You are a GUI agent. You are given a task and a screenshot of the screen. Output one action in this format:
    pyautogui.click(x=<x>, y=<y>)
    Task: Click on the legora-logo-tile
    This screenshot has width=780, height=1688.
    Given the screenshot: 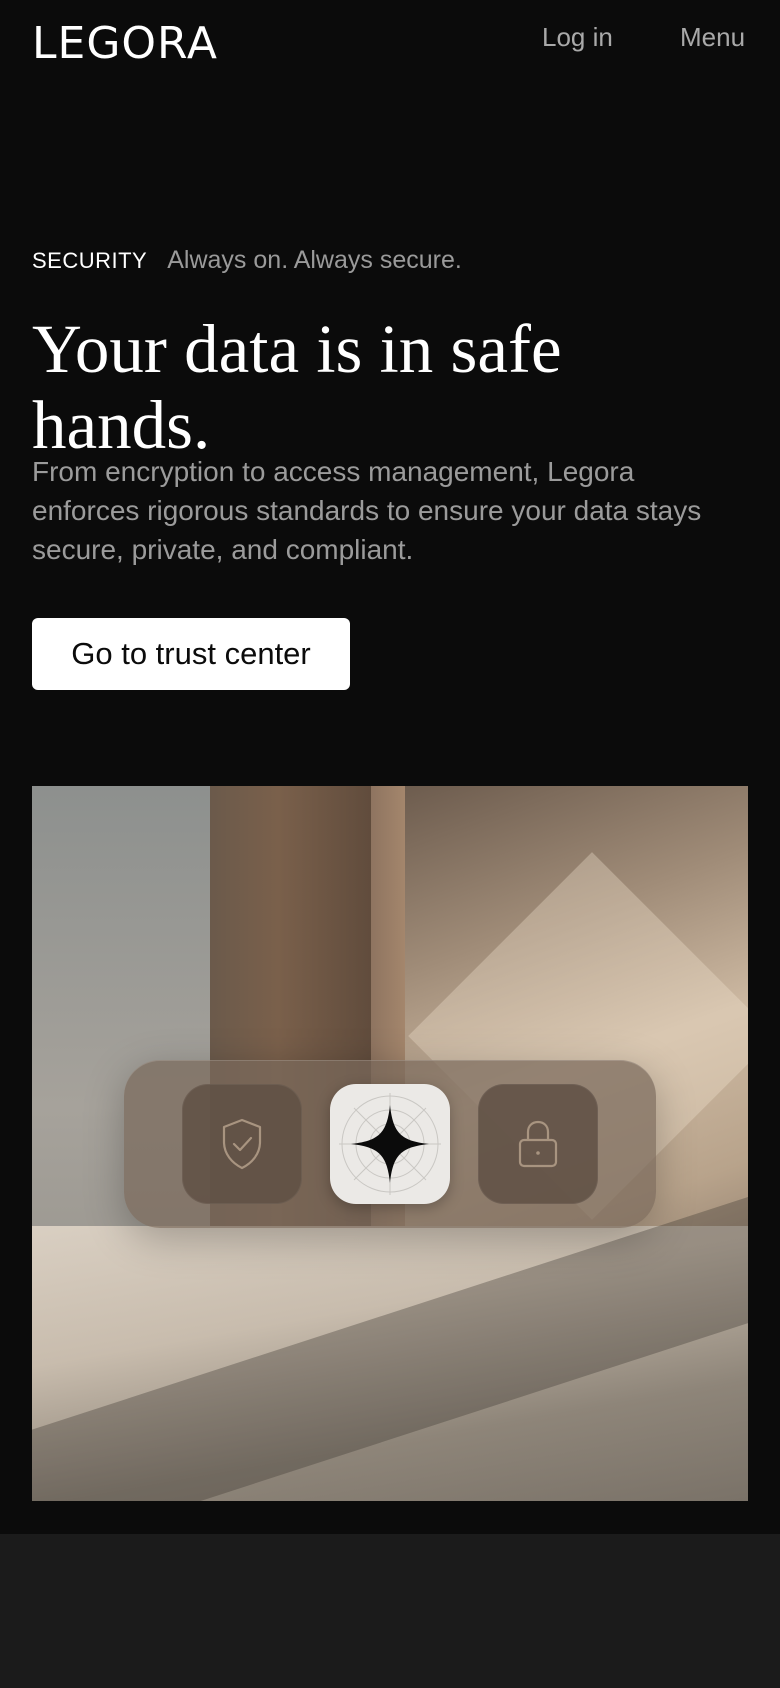 What is the action you would take?
    pyautogui.click(x=390, y=1144)
    